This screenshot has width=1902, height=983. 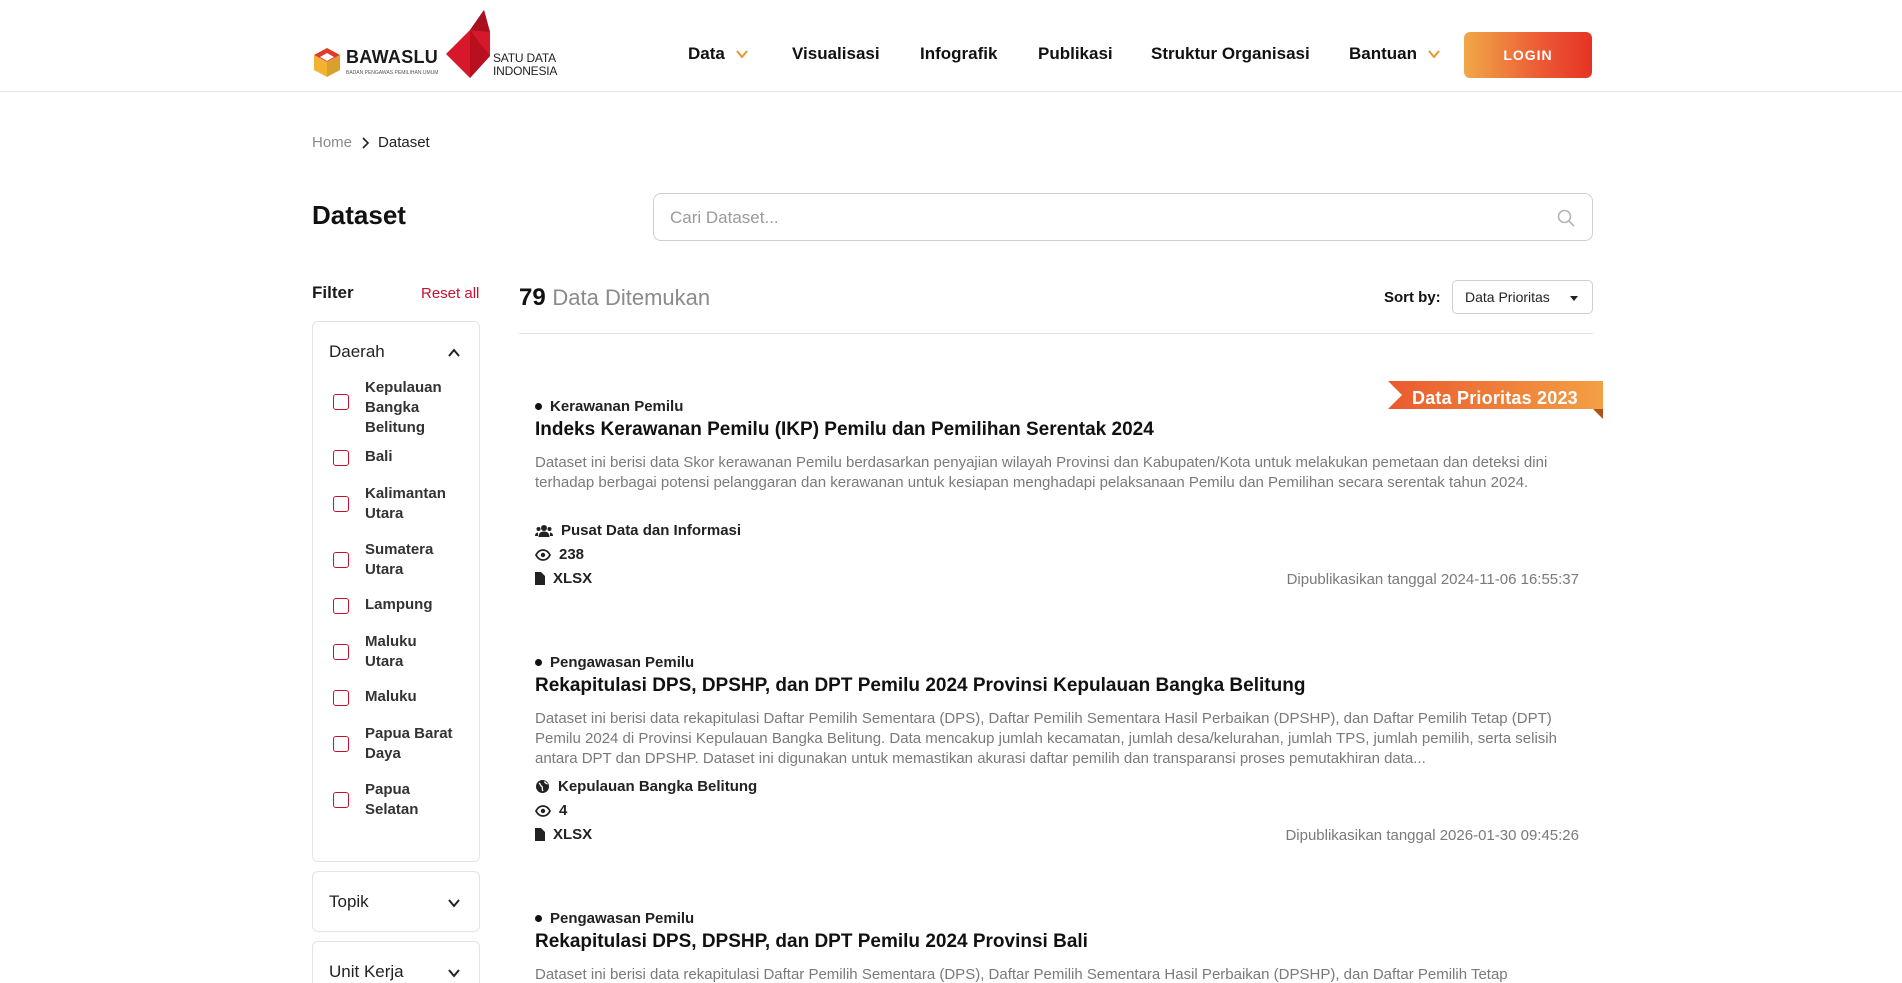 I want to click on dataset-source-label: Kepulauan Bangka Belitung, so click(x=658, y=786).